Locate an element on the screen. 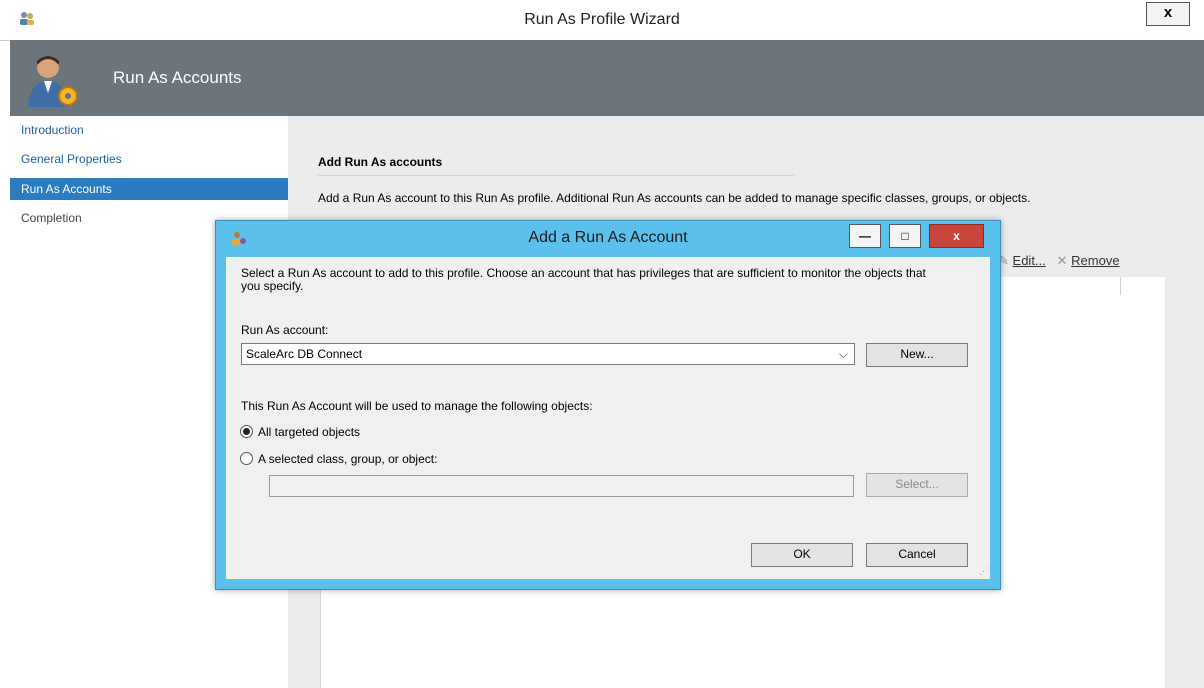  nav-item-run-as-accounts: Run As Accounts is located at coordinates (150, 189).